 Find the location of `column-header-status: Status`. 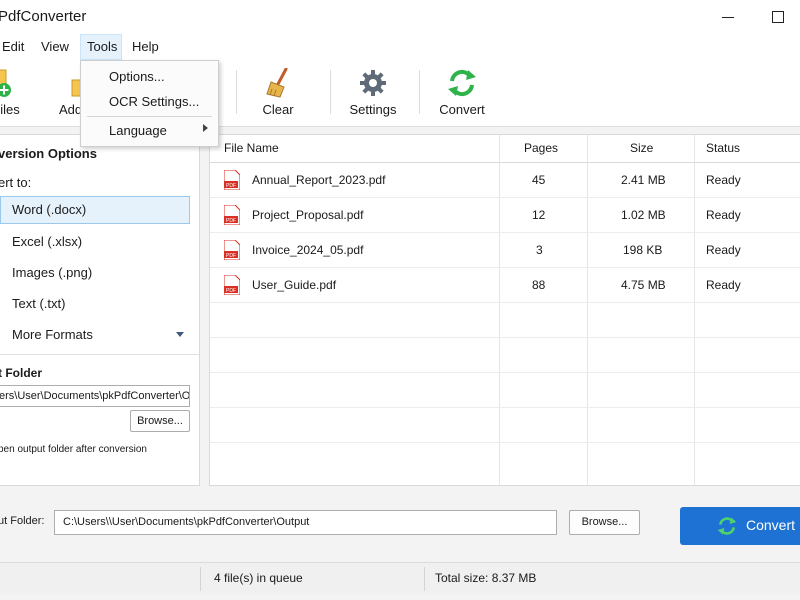

column-header-status: Status is located at coordinates (723, 148).